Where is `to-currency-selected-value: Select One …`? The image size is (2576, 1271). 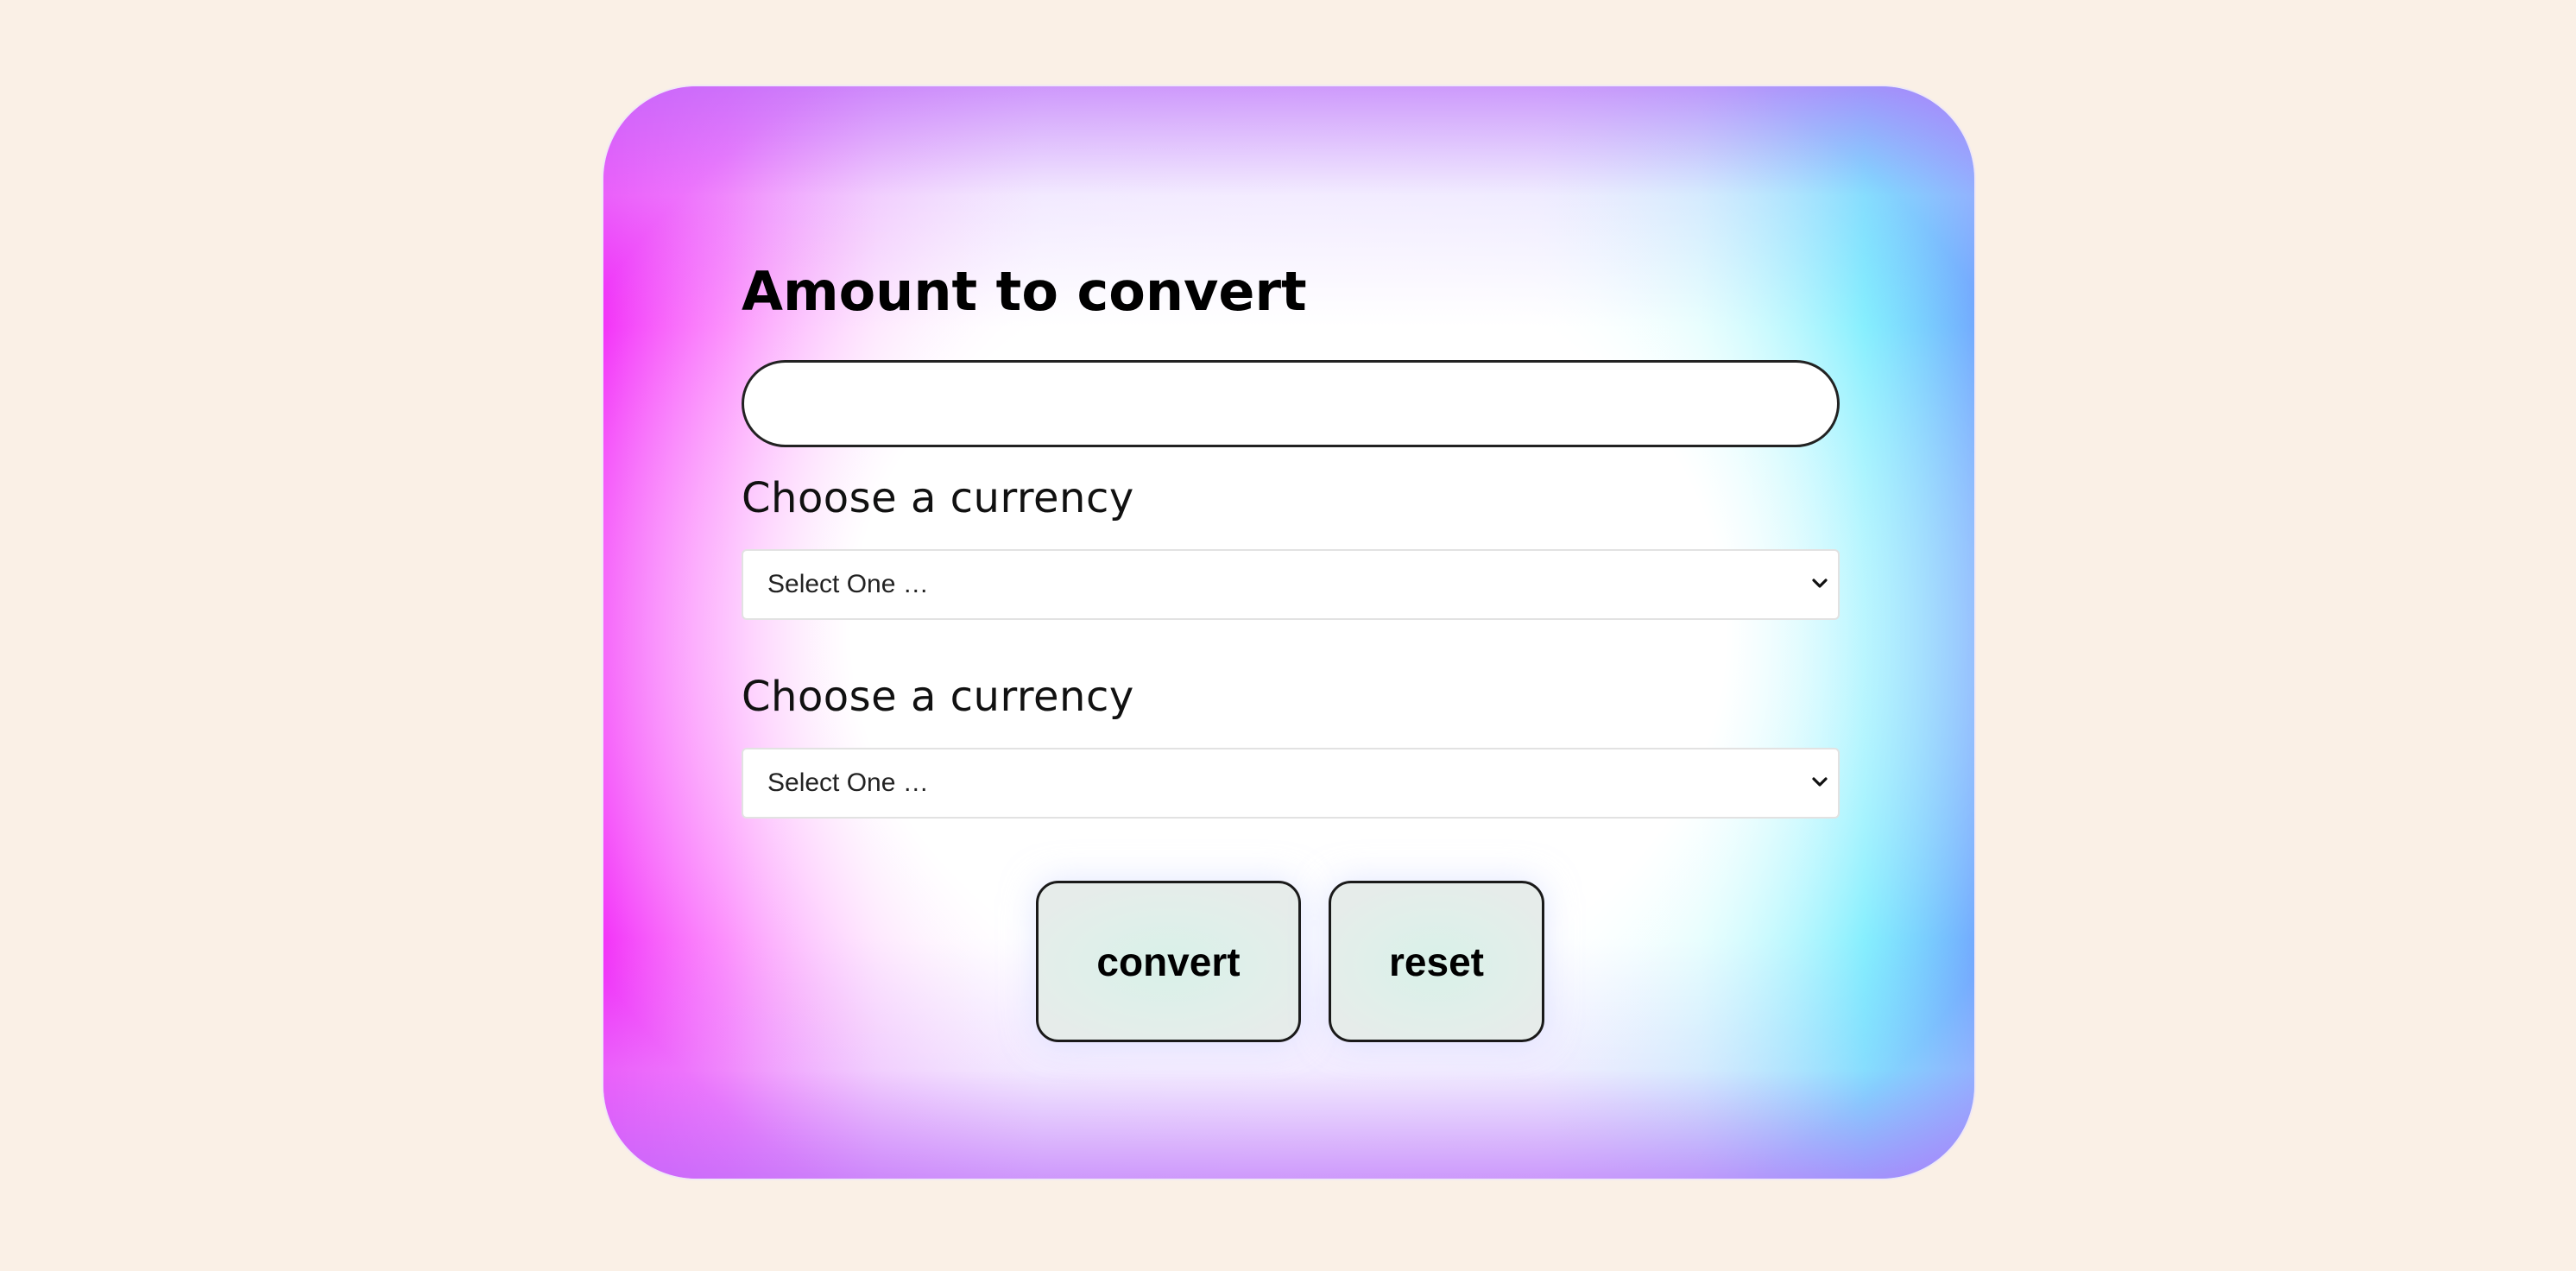 to-currency-selected-value: Select One … is located at coordinates (848, 782).